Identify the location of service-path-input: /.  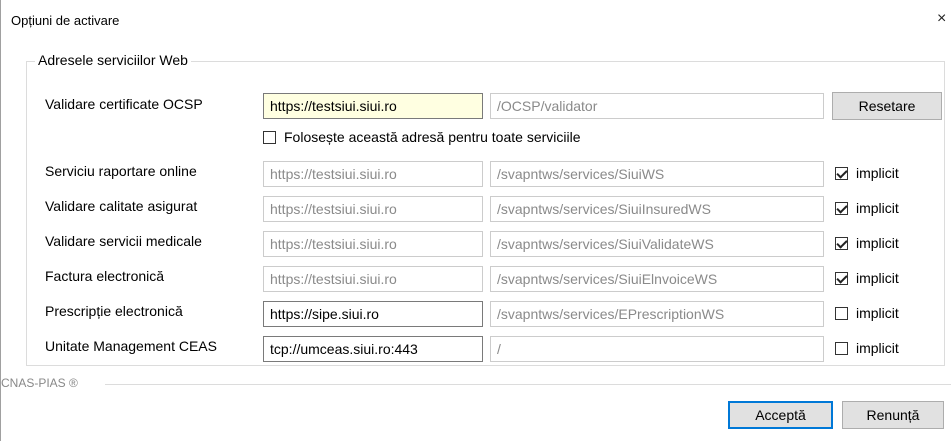
(657, 349).